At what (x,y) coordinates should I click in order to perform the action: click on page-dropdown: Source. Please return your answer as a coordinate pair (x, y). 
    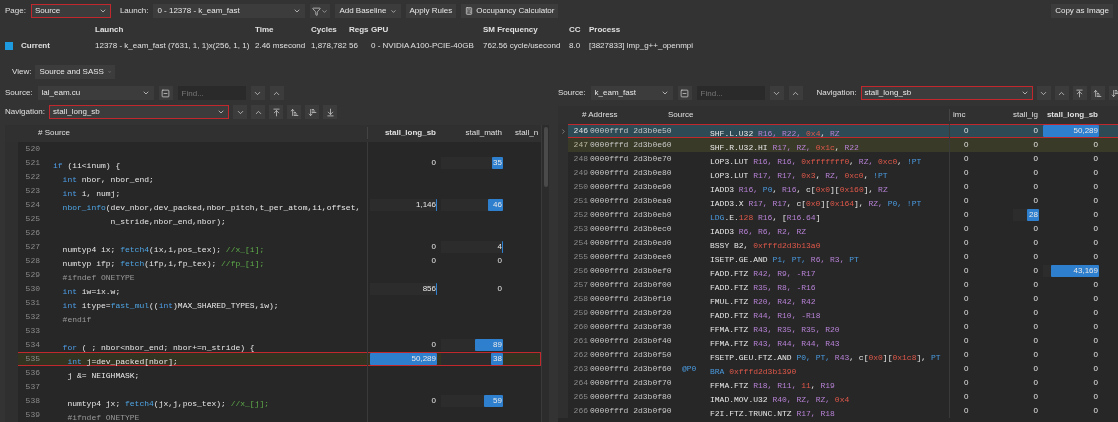
    Looking at the image, I should click on (70, 11).